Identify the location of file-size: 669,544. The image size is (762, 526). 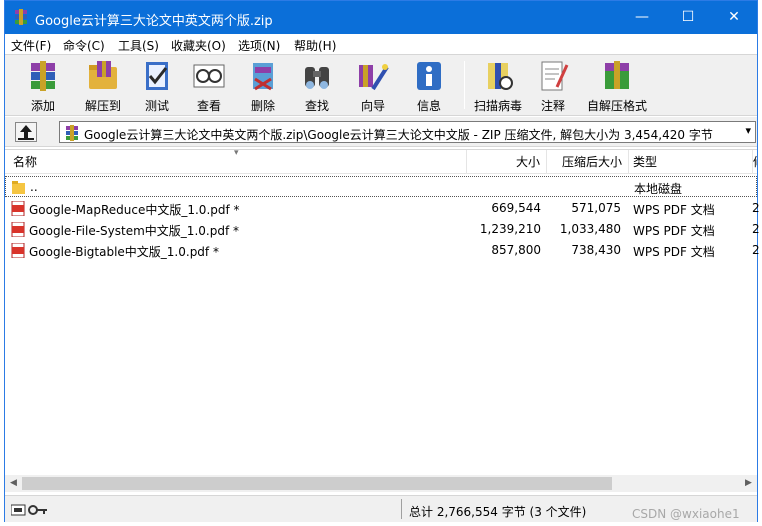
(516, 208).